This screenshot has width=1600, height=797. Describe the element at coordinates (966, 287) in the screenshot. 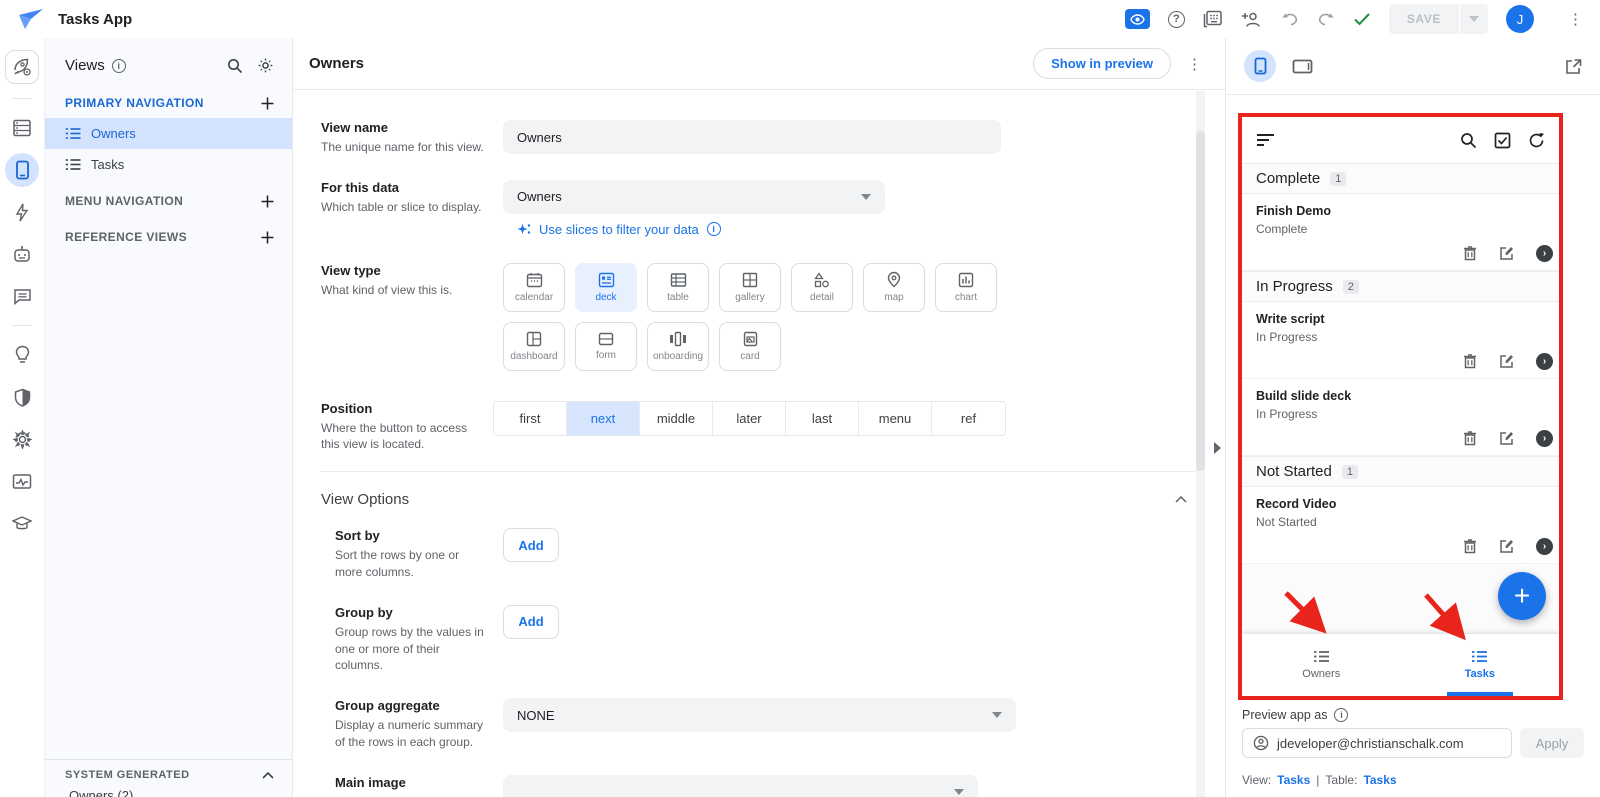

I see `view-type-chart: chart` at that location.